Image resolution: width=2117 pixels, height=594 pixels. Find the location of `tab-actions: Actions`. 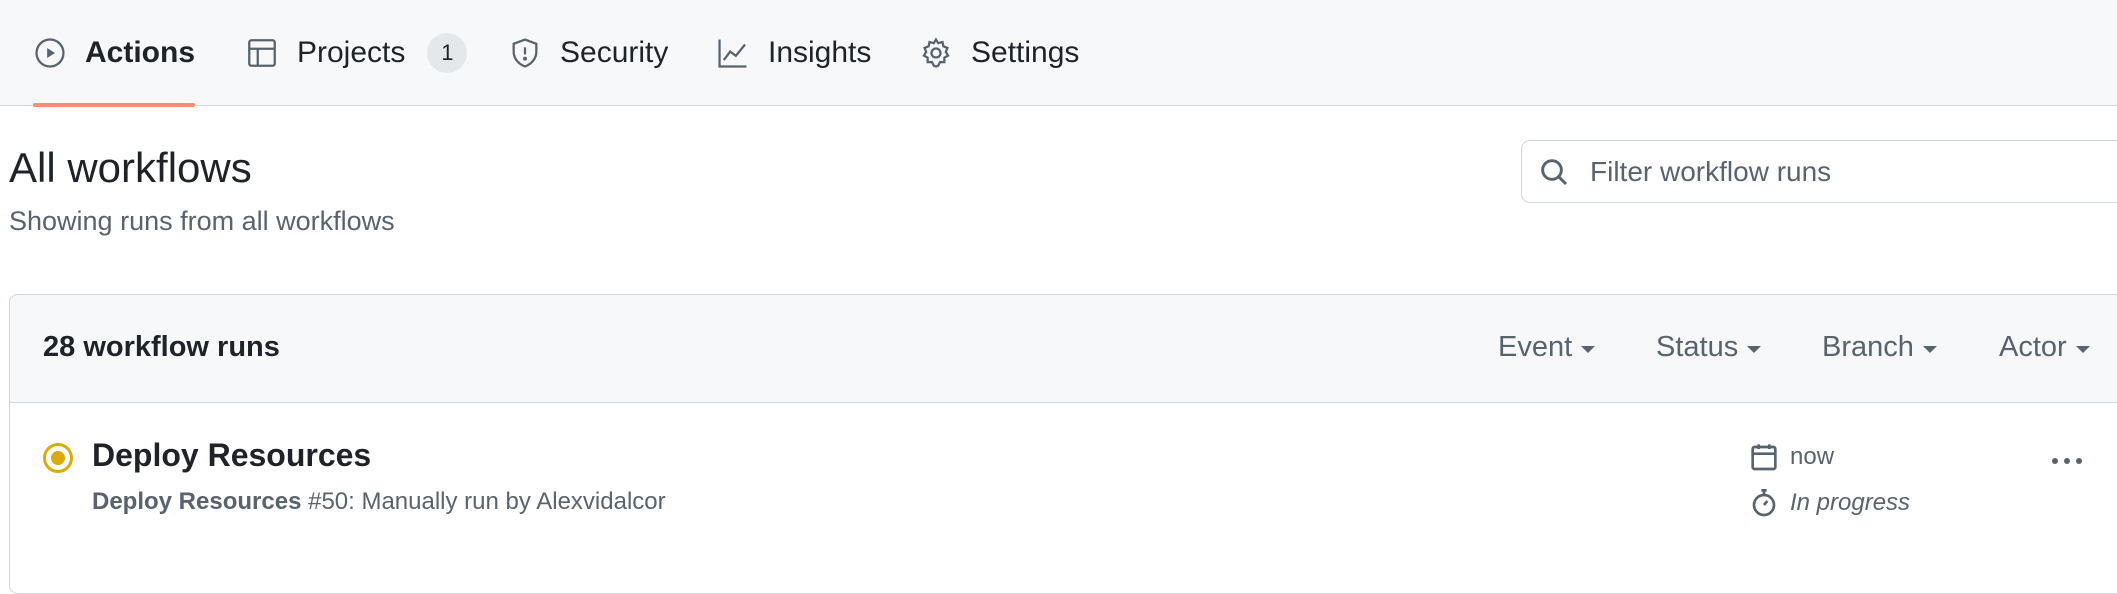

tab-actions: Actions is located at coordinates (114, 53).